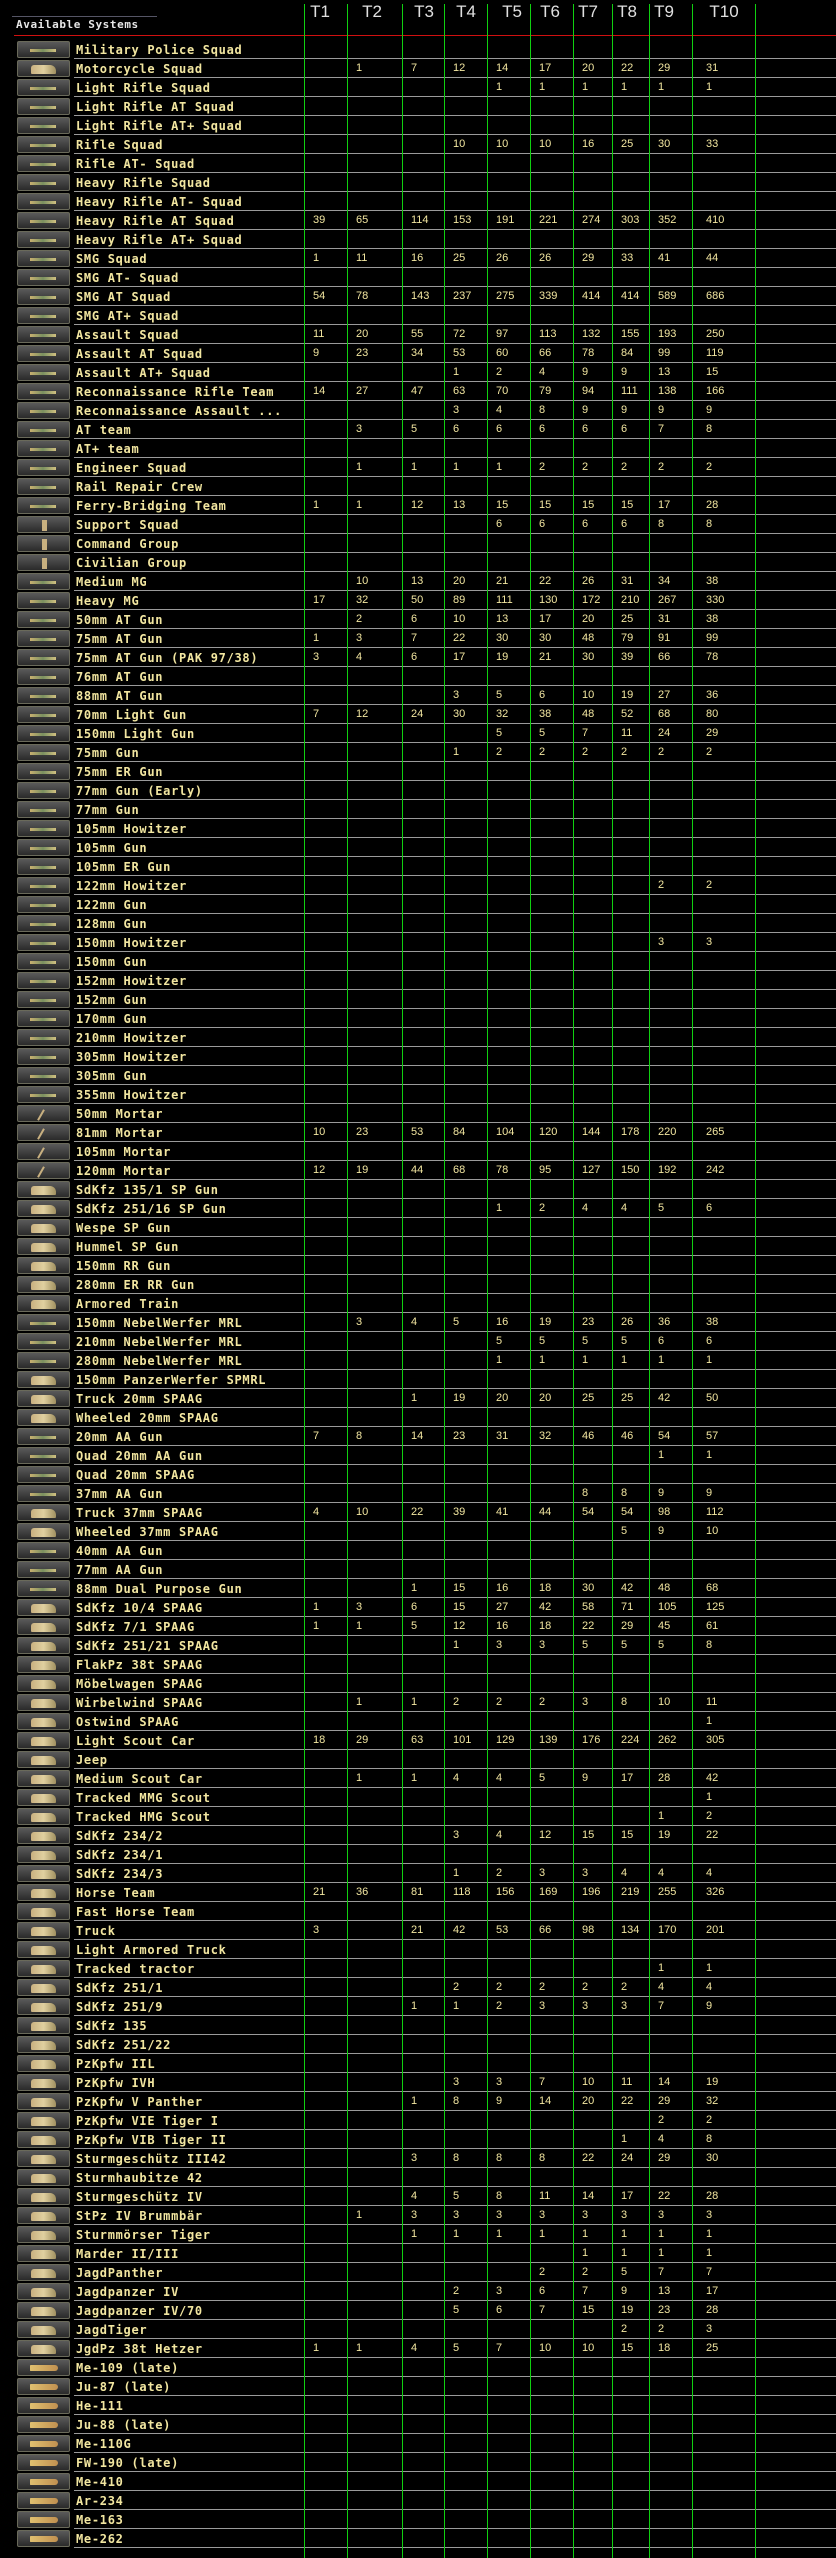 Image resolution: width=836 pixels, height=2558 pixels. What do you see at coordinates (418, 771) in the screenshot?
I see `table-row: 75mm ER Gun` at bounding box center [418, 771].